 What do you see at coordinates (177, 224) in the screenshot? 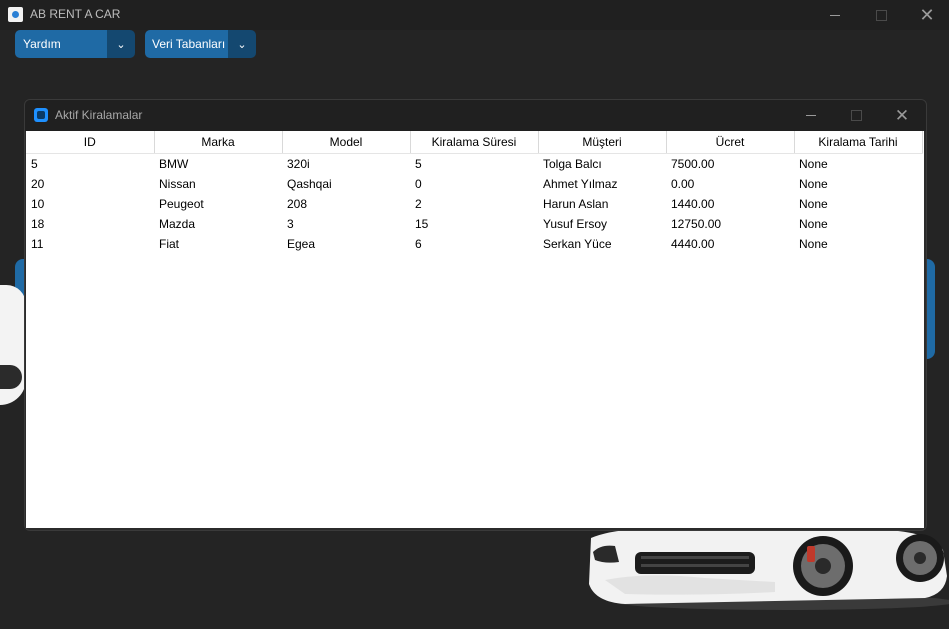
I see `table-cell: Mazda` at bounding box center [177, 224].